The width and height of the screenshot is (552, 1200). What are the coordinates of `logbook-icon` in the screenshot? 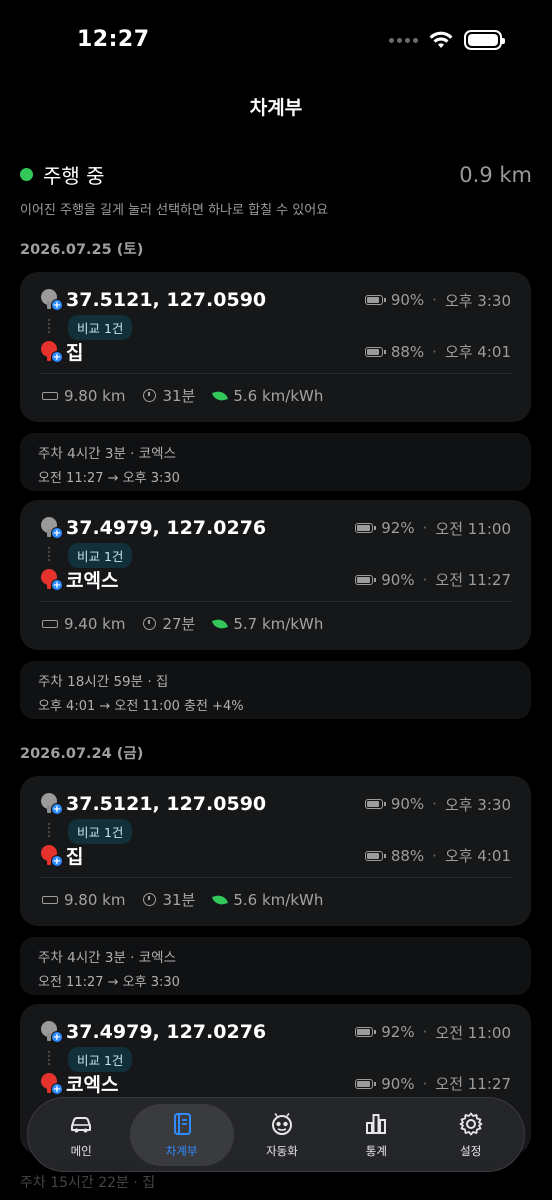 It's located at (182, 1123).